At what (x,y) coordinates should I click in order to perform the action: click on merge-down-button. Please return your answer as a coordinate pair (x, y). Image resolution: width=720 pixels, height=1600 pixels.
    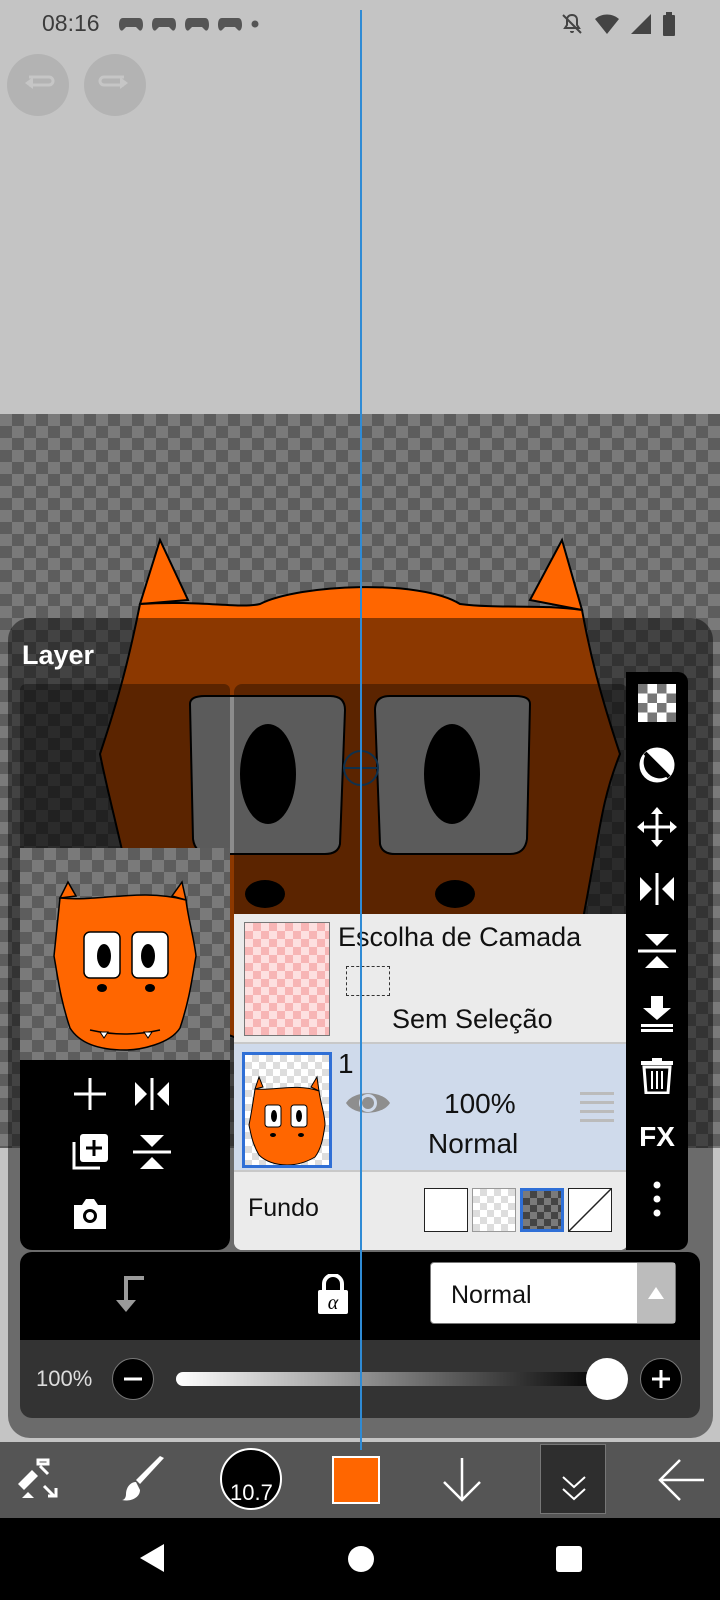
    Looking at the image, I should click on (657, 1013).